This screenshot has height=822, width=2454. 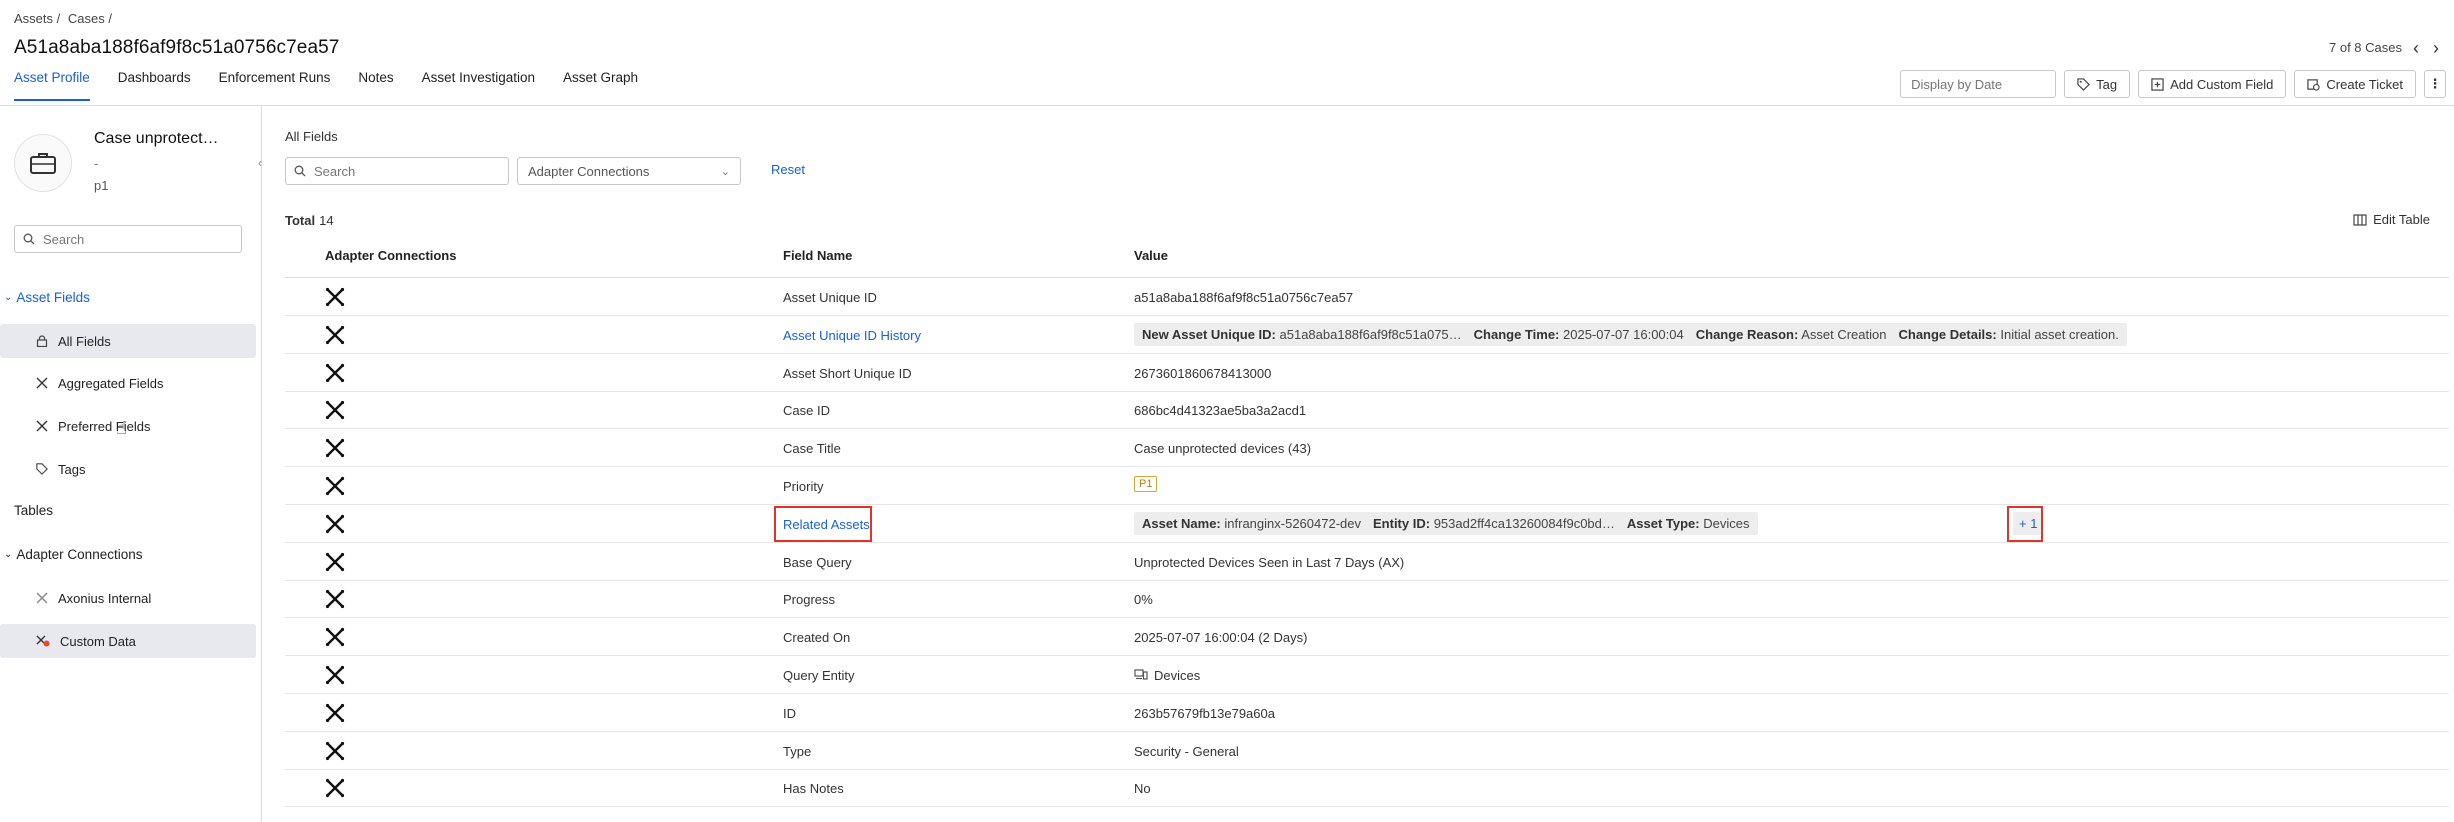 I want to click on ticket-icon, so click(x=2314, y=84).